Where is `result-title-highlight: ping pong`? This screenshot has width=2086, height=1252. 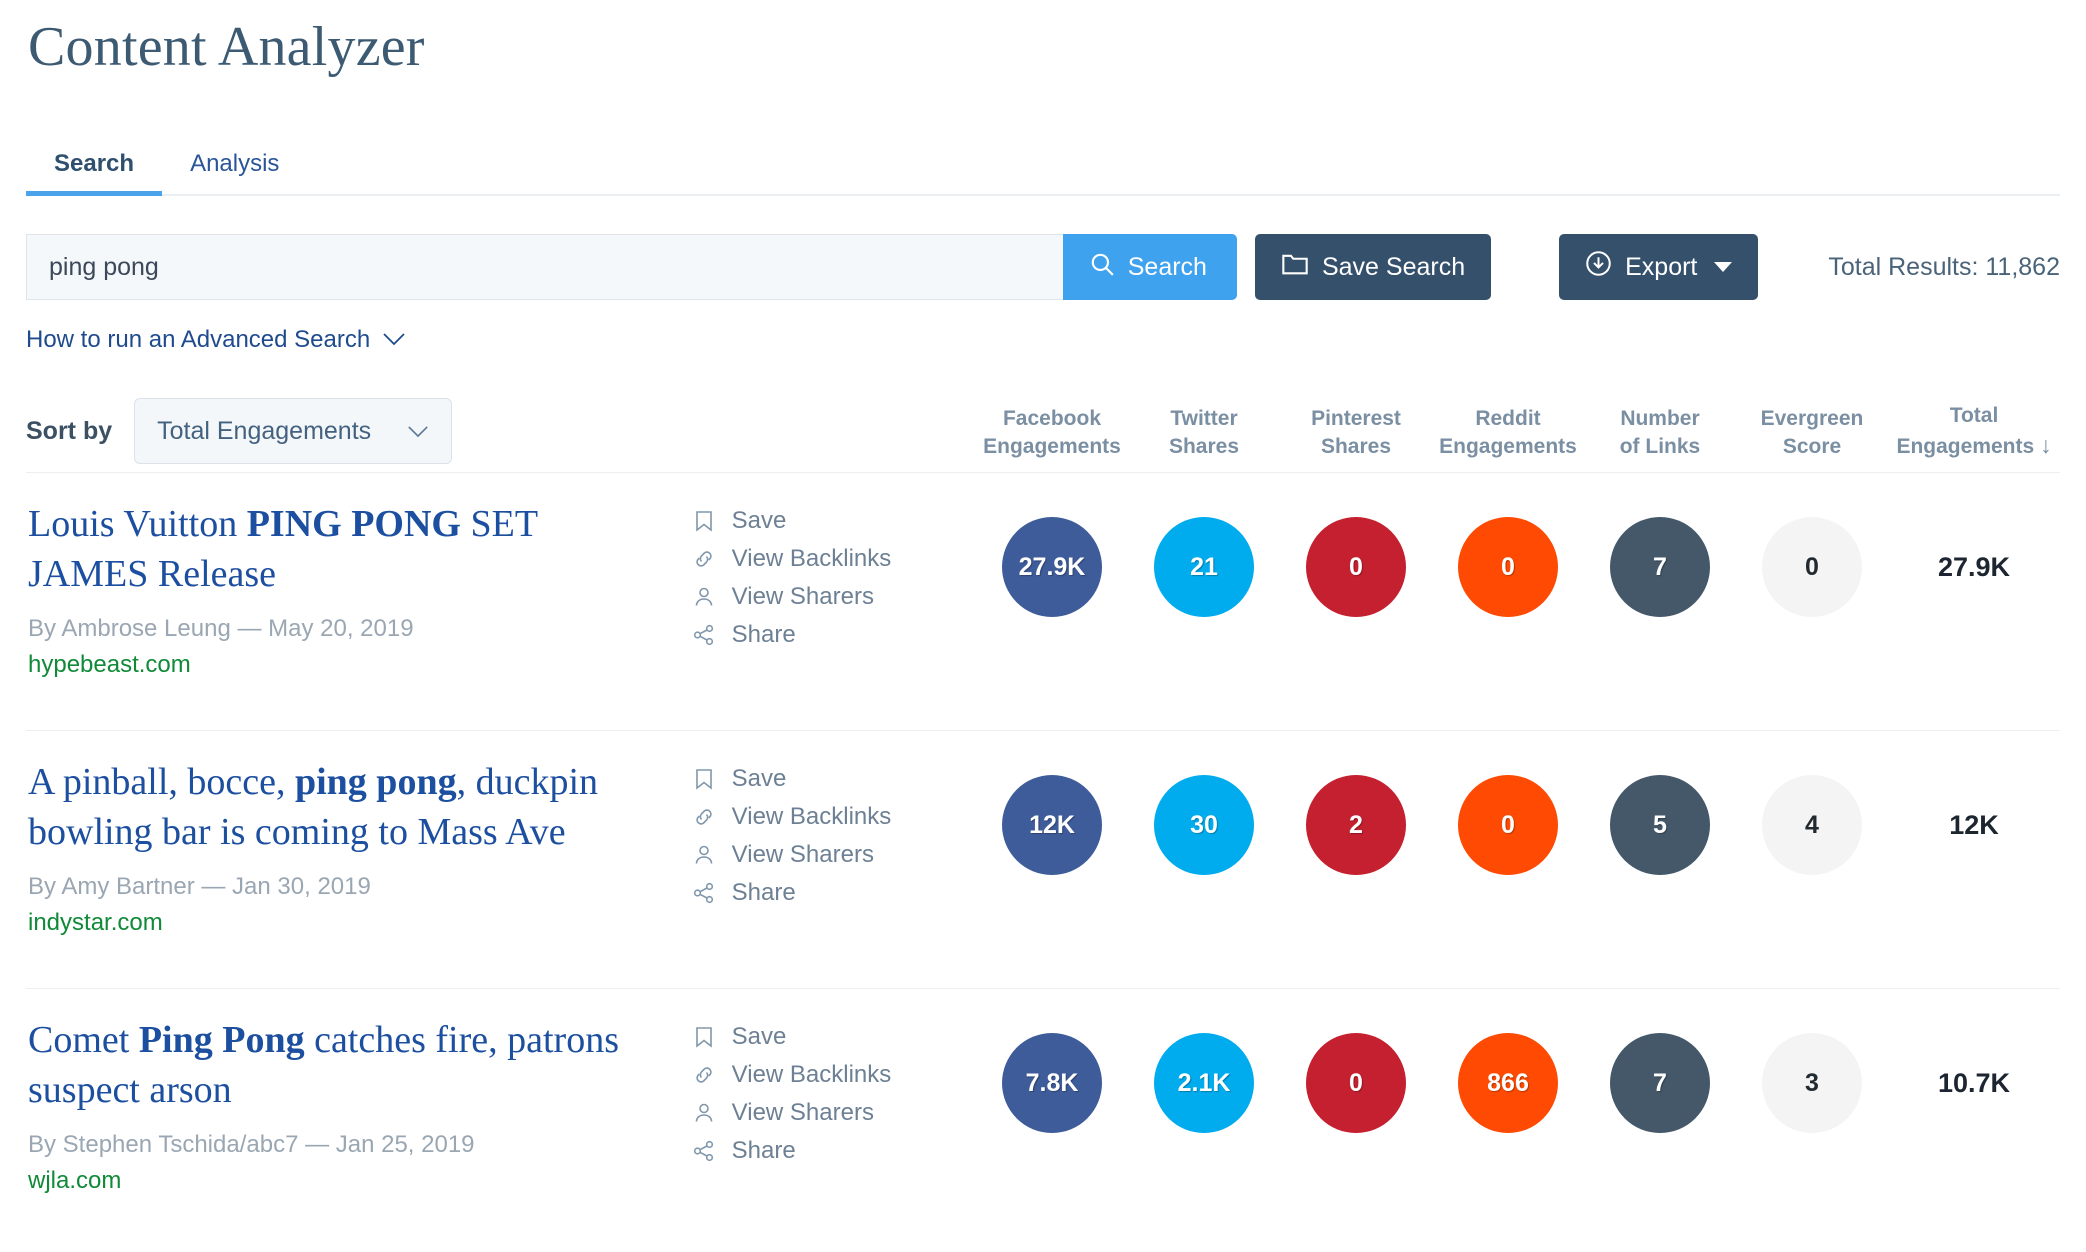
result-title-highlight: ping pong is located at coordinates (375, 782).